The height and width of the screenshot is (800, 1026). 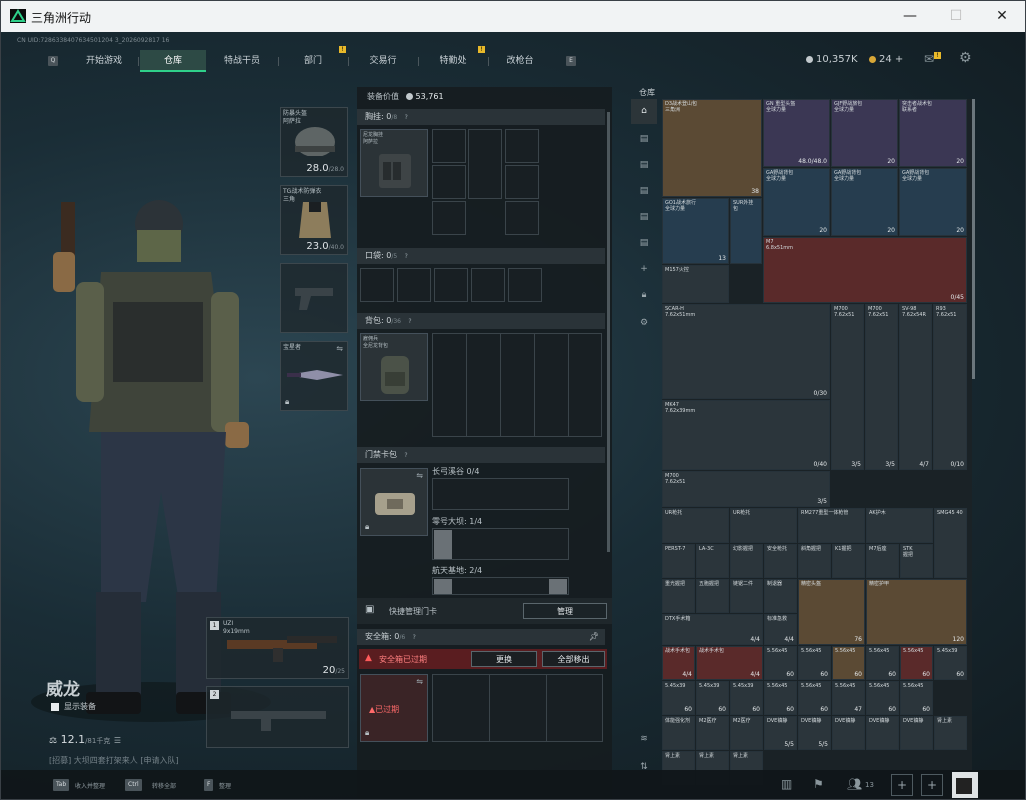 What do you see at coordinates (831, 612) in the screenshot?
I see `stash-item: 精密头盔 76` at bounding box center [831, 612].